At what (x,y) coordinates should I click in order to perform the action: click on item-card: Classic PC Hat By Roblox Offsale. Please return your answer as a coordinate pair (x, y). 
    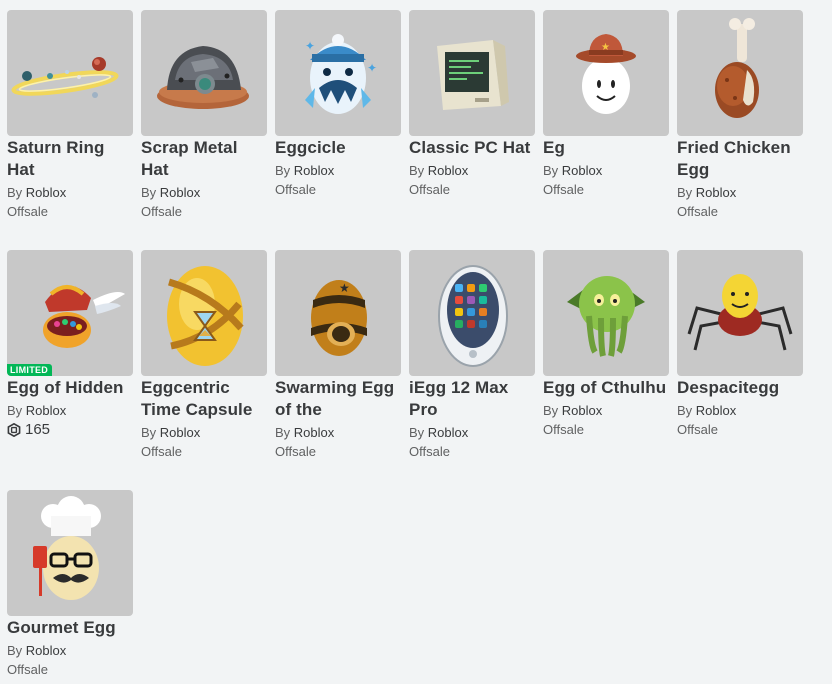
    Looking at the image, I should click on (472, 104).